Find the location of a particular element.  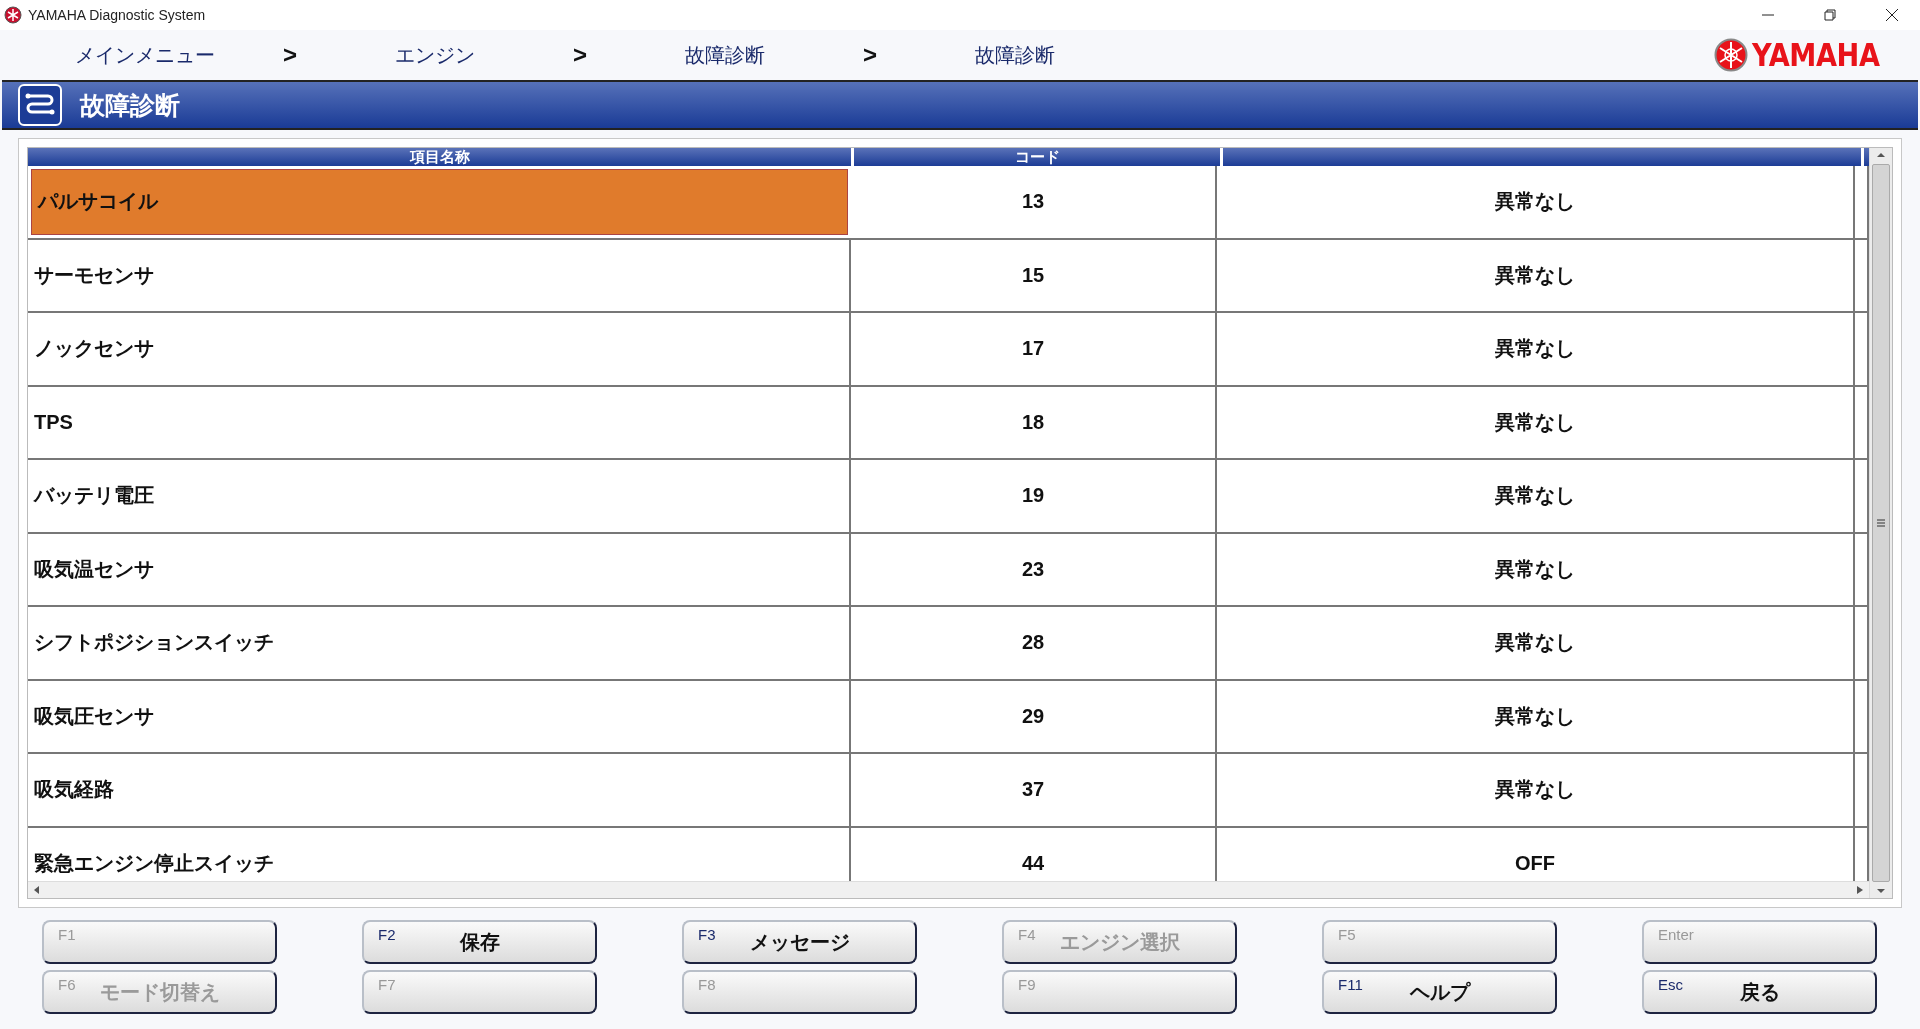

restore-icon is located at coordinates (1830, 15).